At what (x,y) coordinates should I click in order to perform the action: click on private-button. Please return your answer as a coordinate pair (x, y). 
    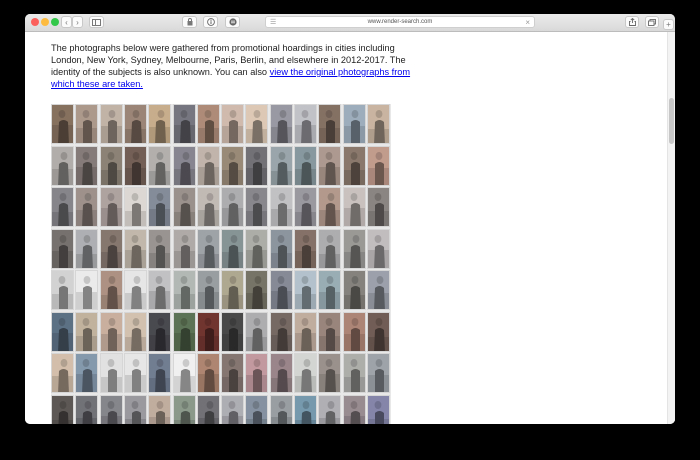
    Looking at the image, I should click on (189, 22).